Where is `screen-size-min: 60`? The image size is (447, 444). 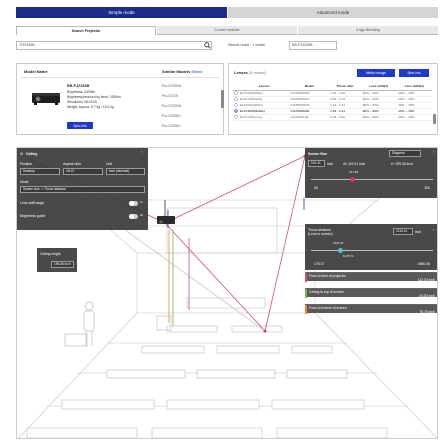
screen-size-min: 60 is located at coordinates (316, 188).